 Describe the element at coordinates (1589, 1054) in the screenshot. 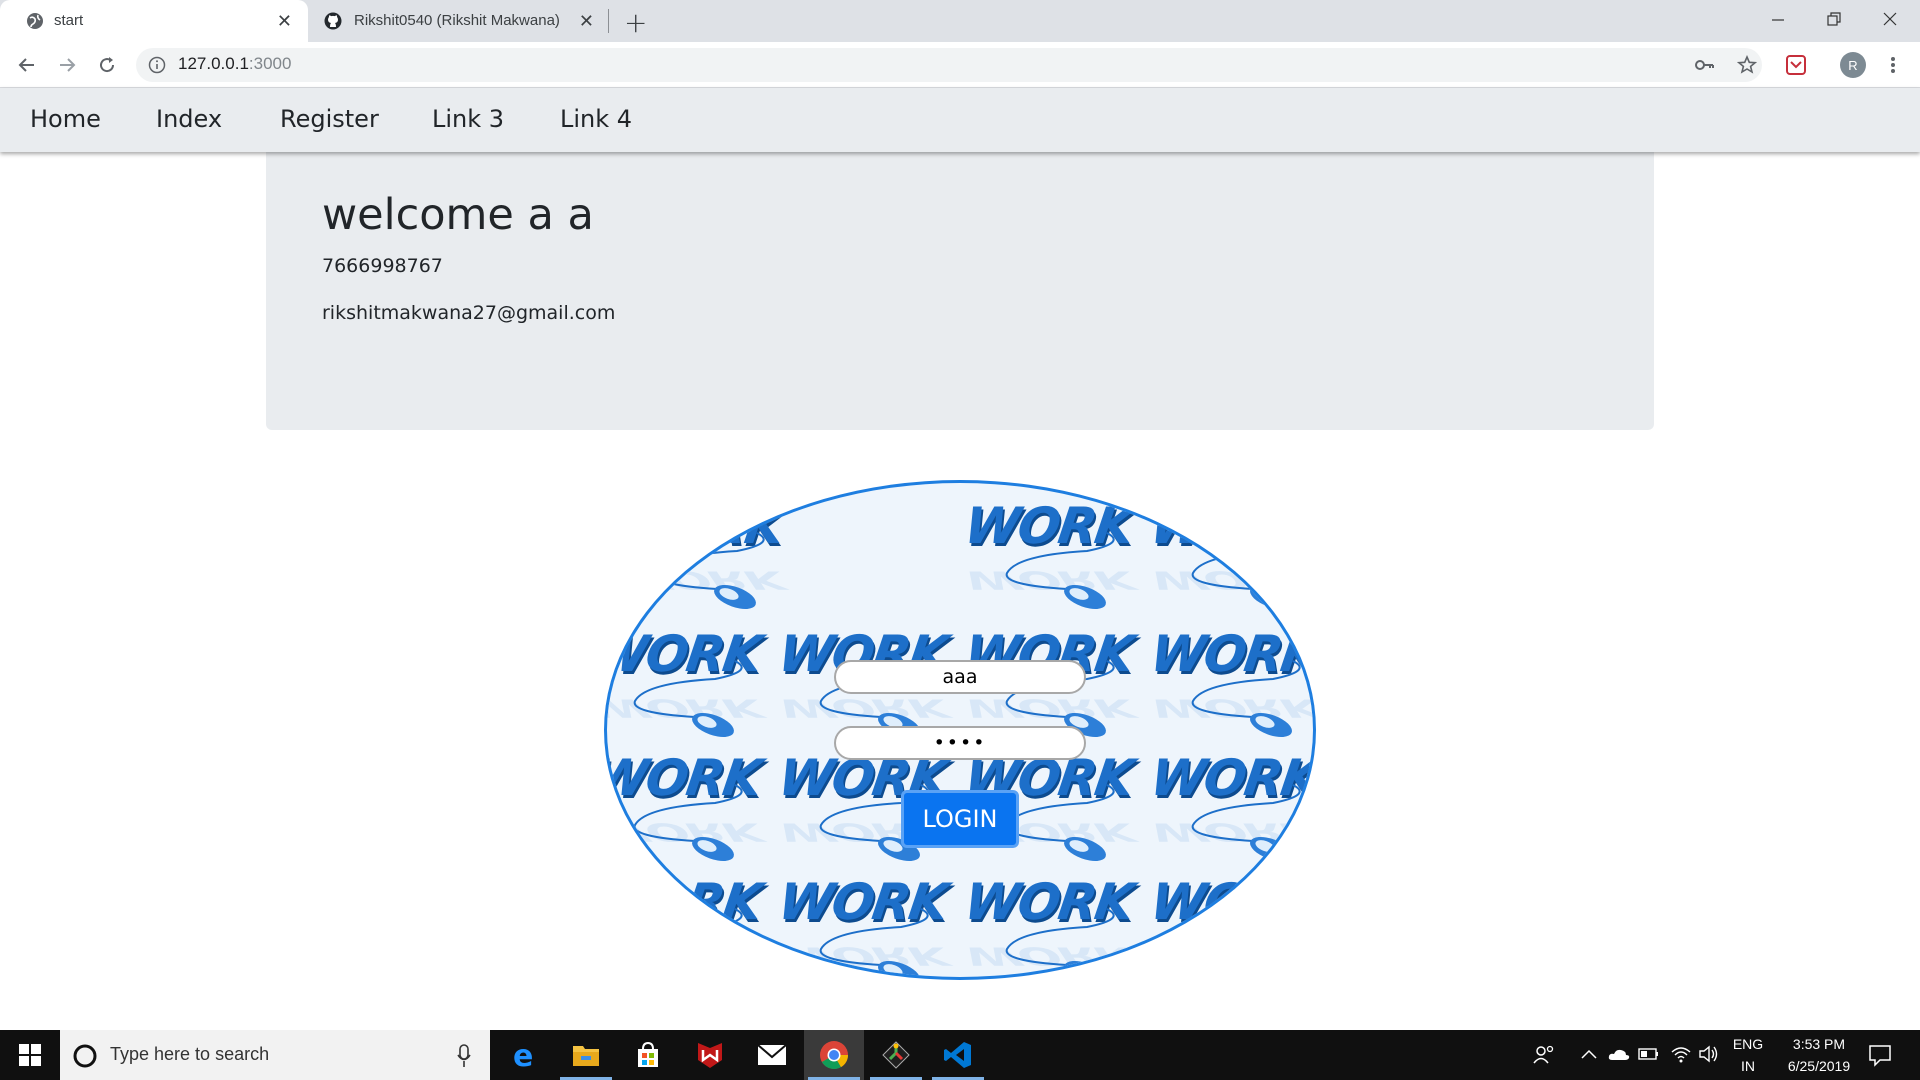

I see `chevron-up-icon` at that location.